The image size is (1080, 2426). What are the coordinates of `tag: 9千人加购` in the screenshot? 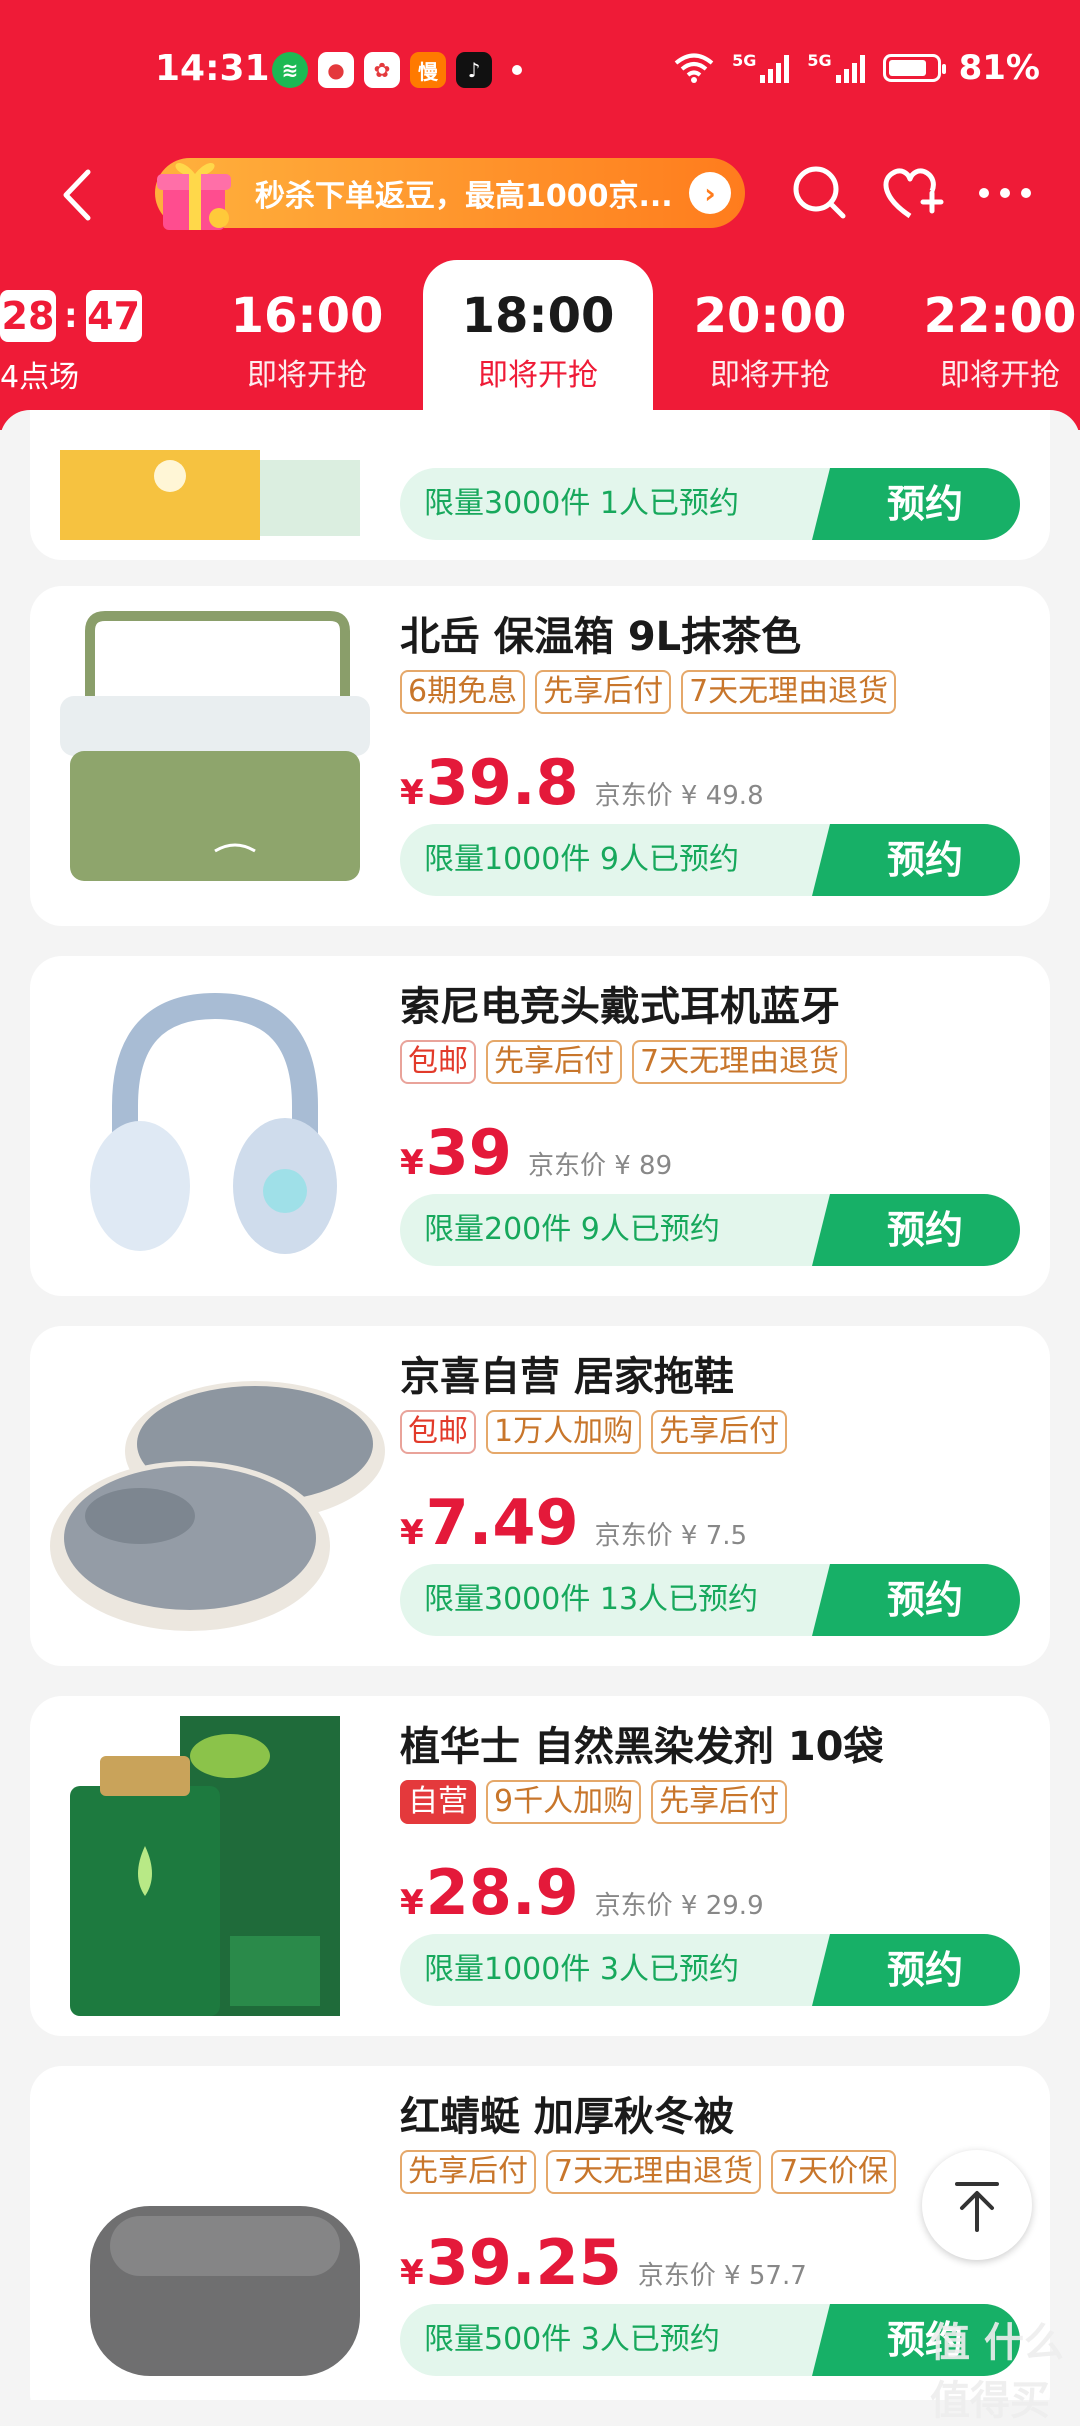 It's located at (564, 1802).